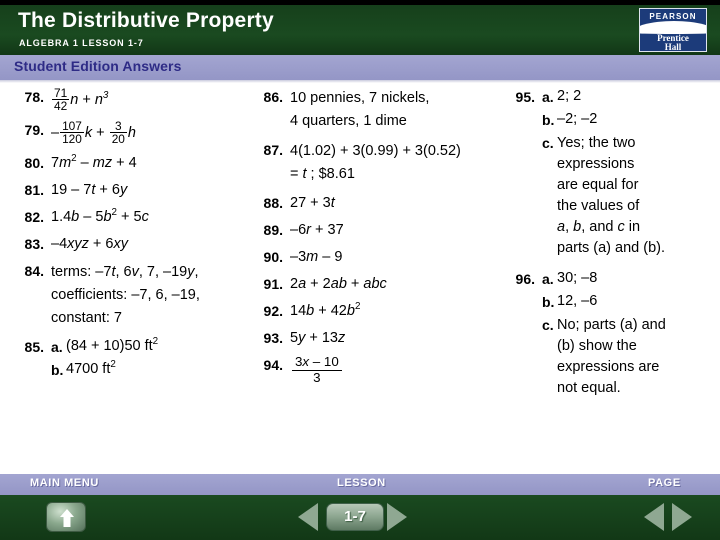  What do you see at coordinates (162, 346) in the screenshot?
I see `part-text: (84 + 10)50 ft2` at bounding box center [162, 346].